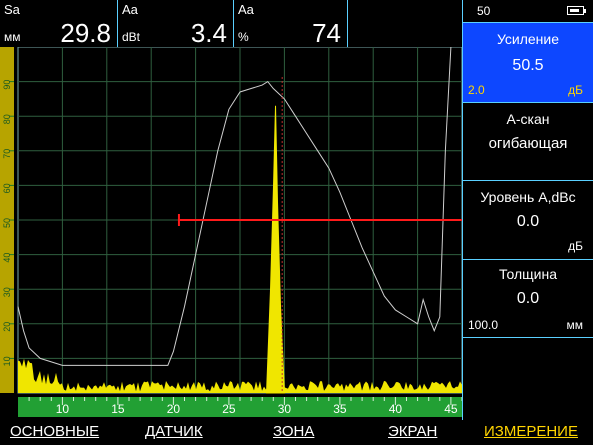 The height and width of the screenshot is (445, 593). I want to click on scan-title: А-скан, so click(528, 119).